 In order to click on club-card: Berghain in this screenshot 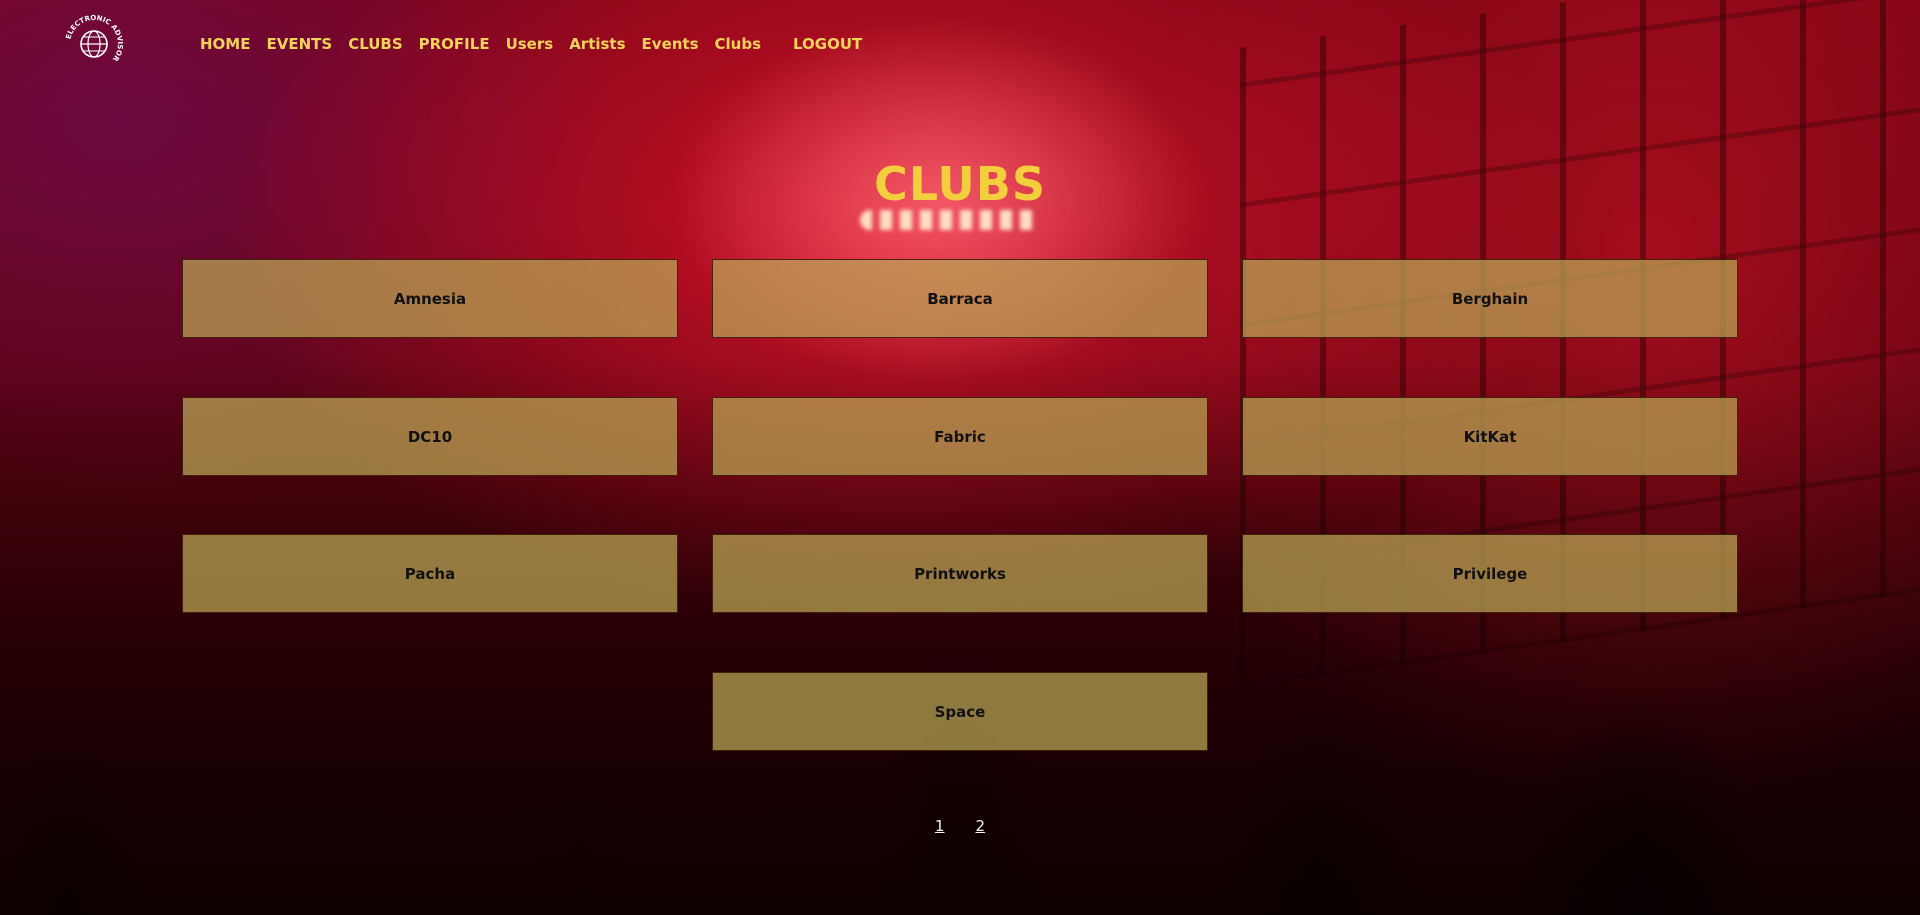, I will do `click(1490, 298)`.